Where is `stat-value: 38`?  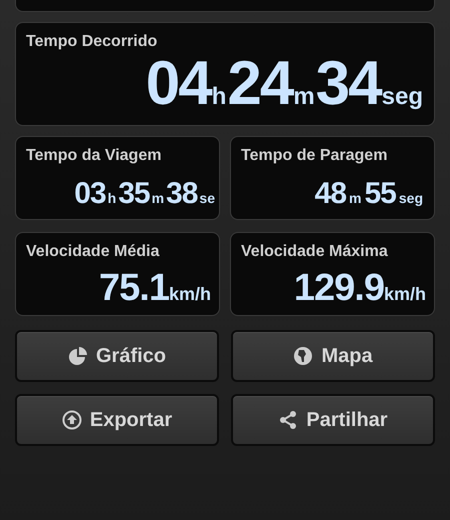
stat-value: 38 is located at coordinates (182, 194).